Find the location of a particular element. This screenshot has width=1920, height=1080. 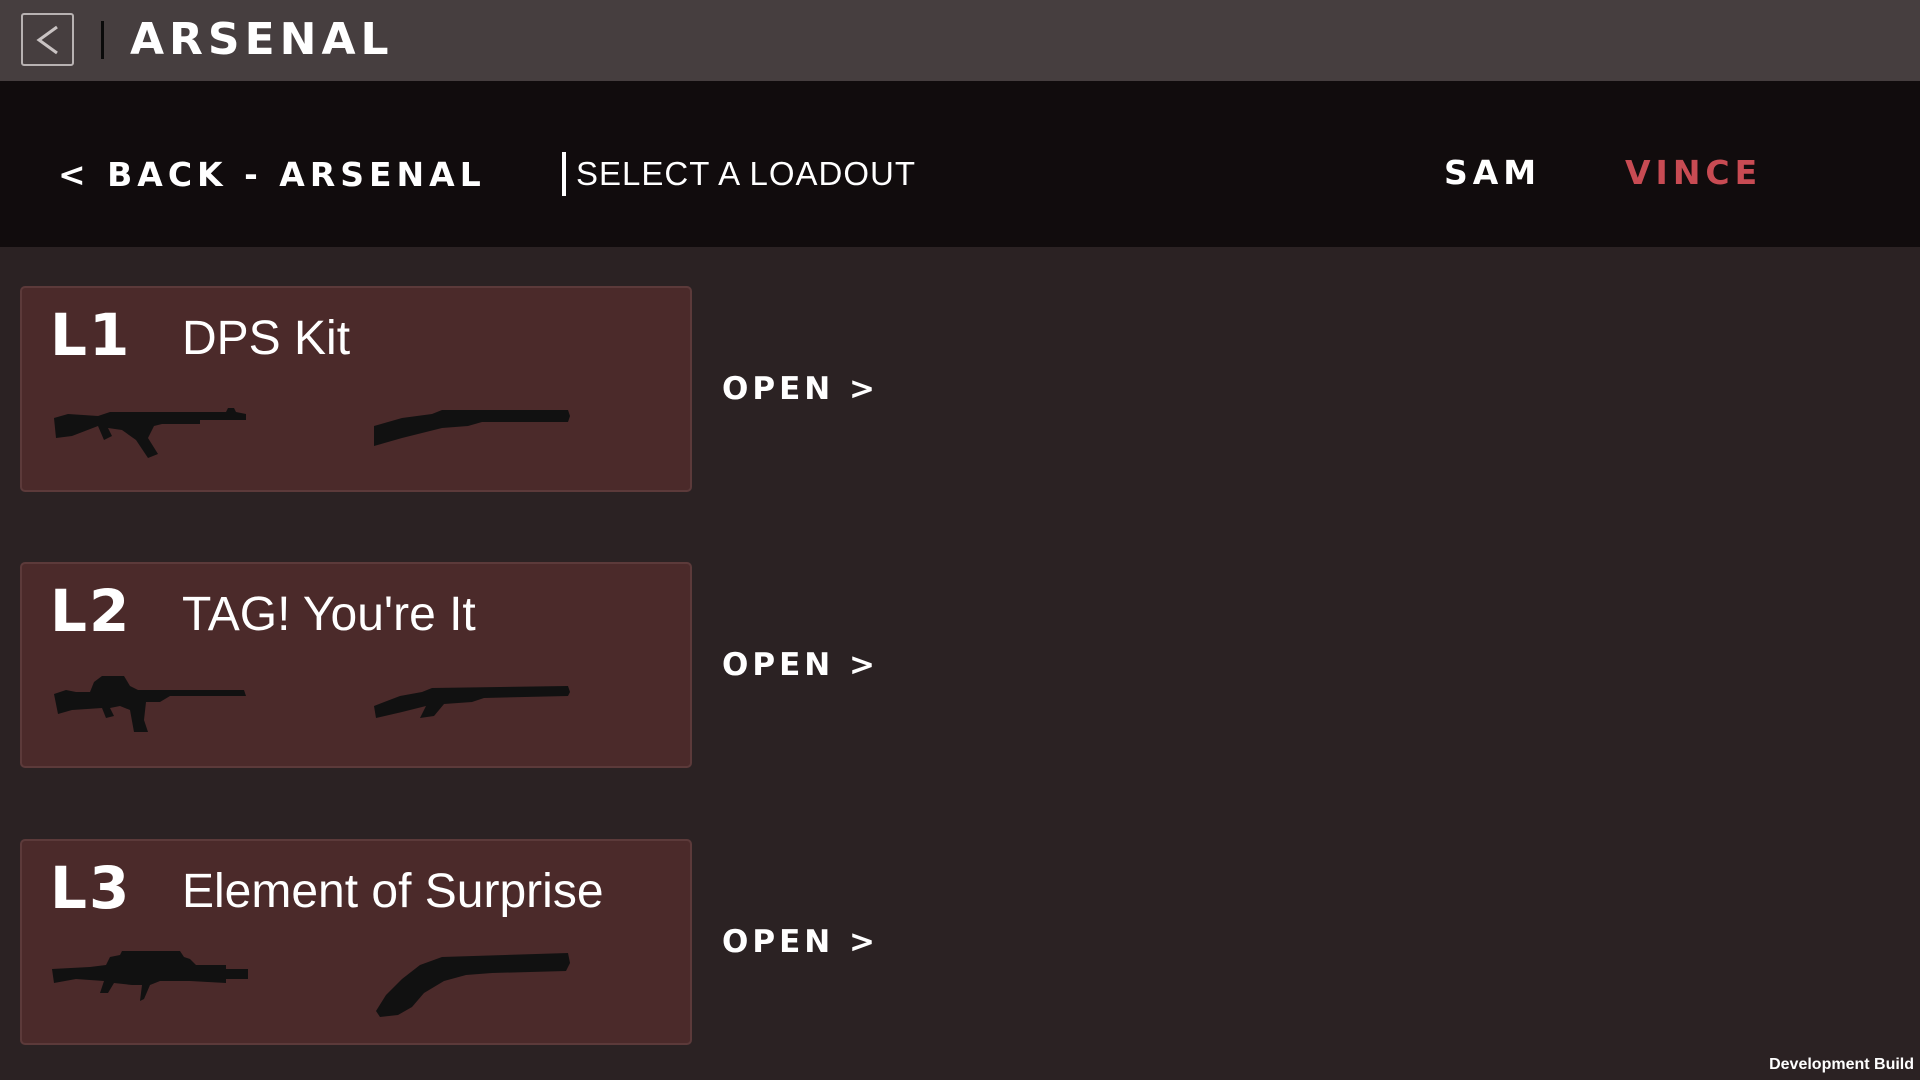

loadout-name: DPS Kit is located at coordinates (266, 338).